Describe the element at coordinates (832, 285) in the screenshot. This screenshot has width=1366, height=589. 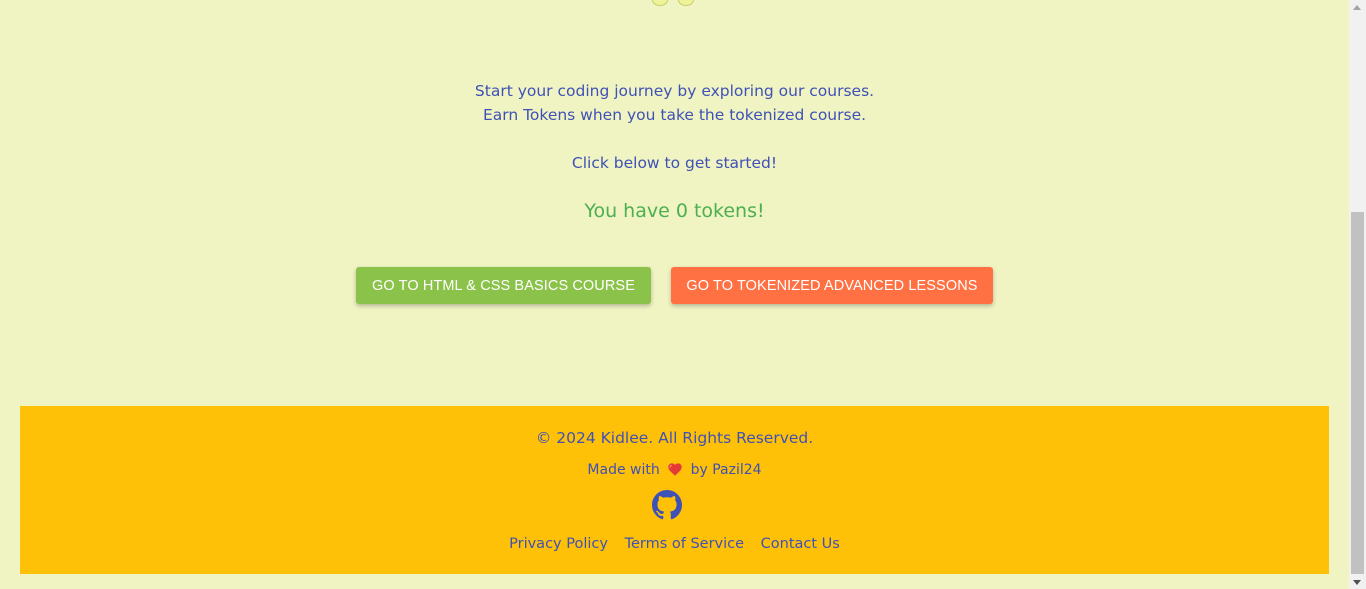
I see `tokenized-lessons-button: GO TO TOKENIZED ADVANCED LESSONS` at that location.